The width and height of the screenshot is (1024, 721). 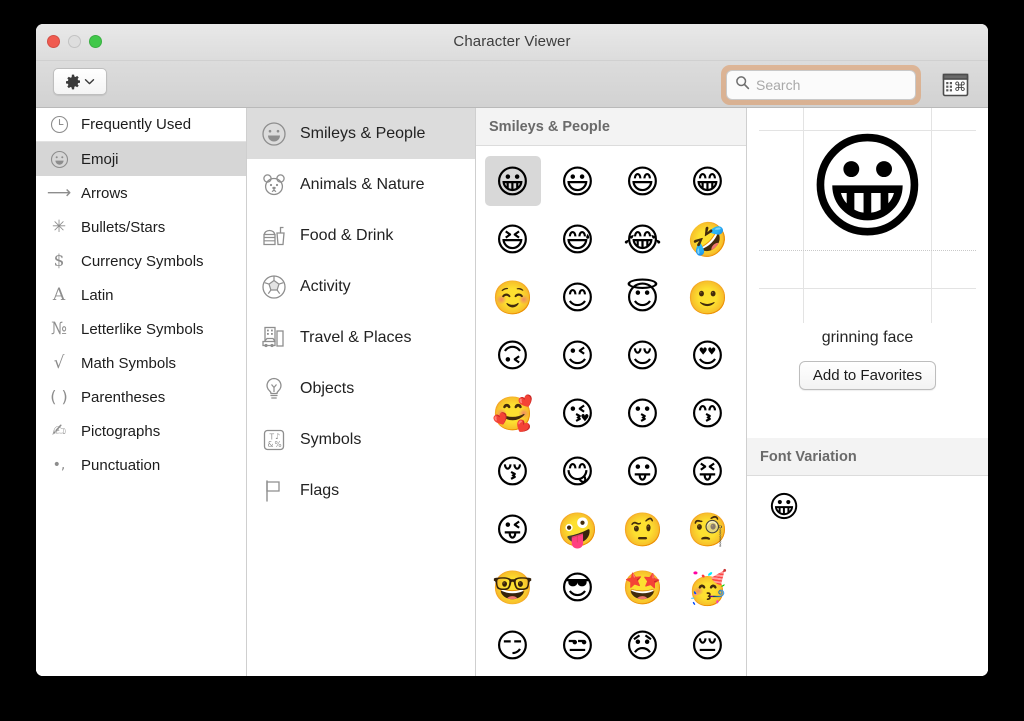 I want to click on sidebar-item-label: Parentheses, so click(x=123, y=397).